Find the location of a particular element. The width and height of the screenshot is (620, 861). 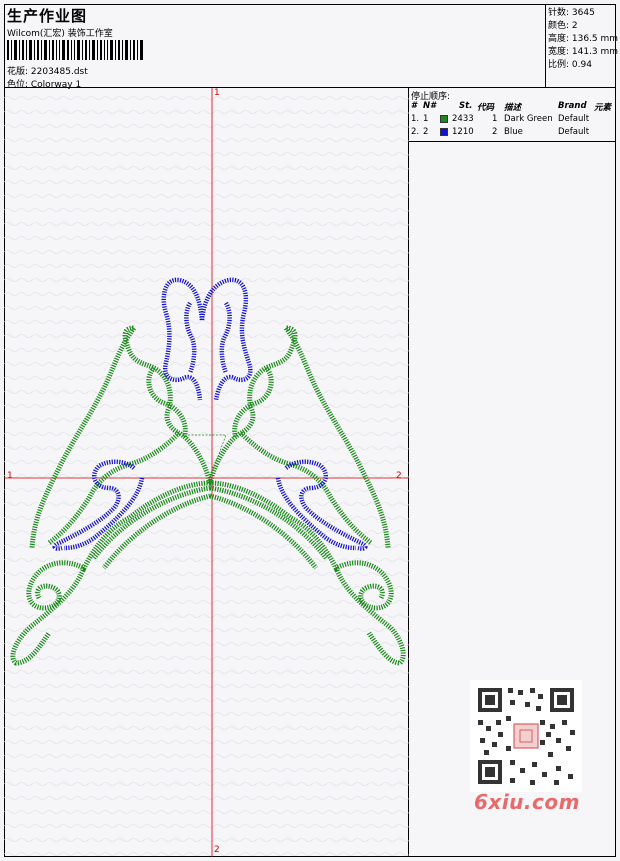

sheet-title: 生产作业图 is located at coordinates (47, 16).